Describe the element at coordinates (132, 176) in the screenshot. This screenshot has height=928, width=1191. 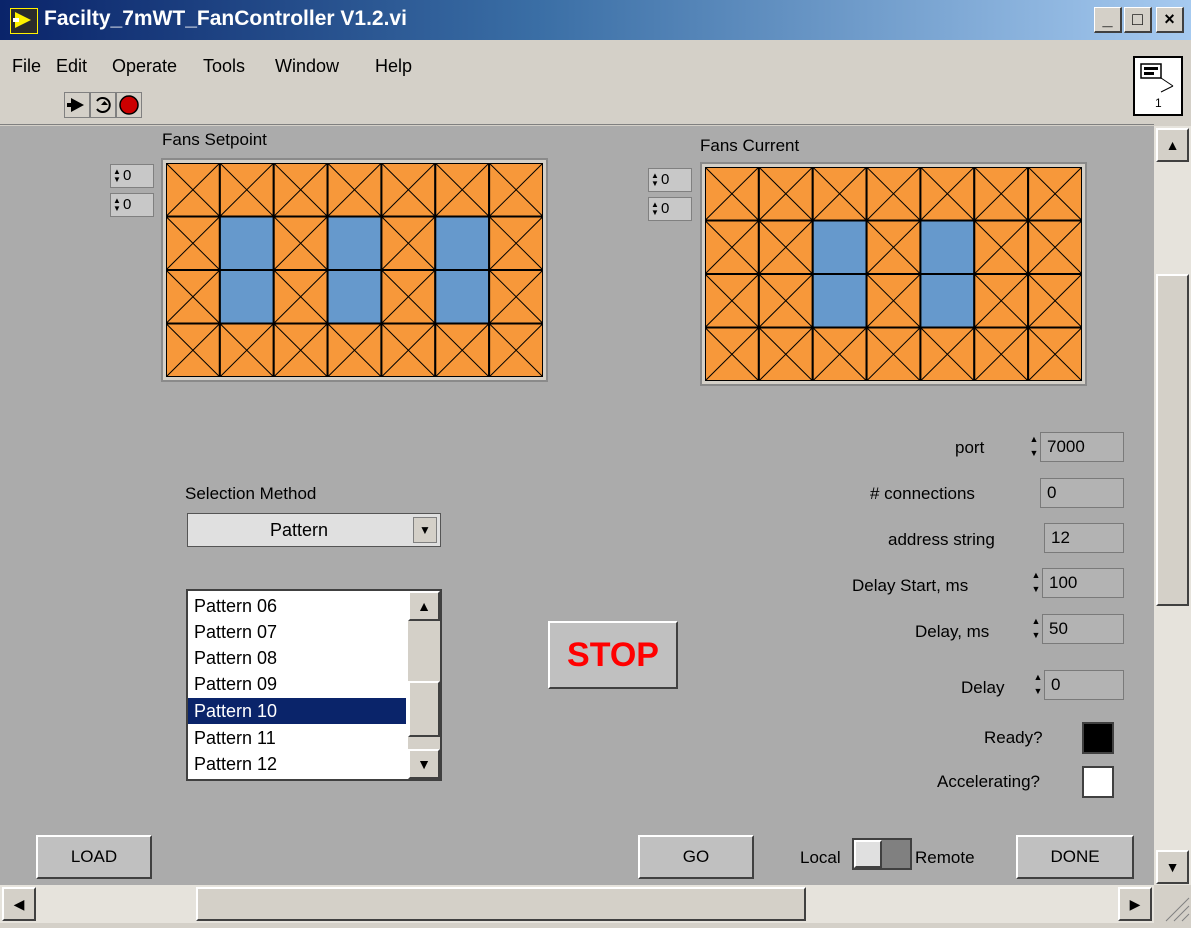
I see `setpoint-row-index: ▲ ▼ 0` at that location.